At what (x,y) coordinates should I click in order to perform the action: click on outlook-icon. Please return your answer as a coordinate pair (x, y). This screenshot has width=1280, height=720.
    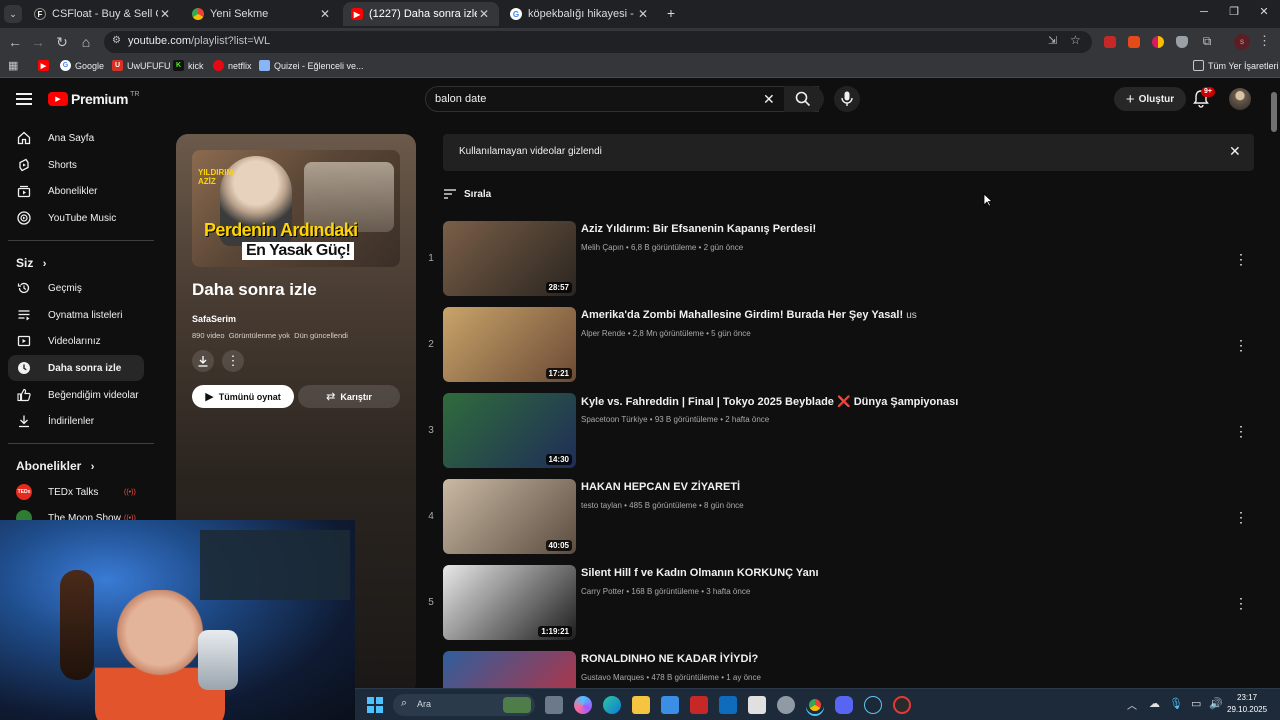
    Looking at the image, I should click on (728, 705).